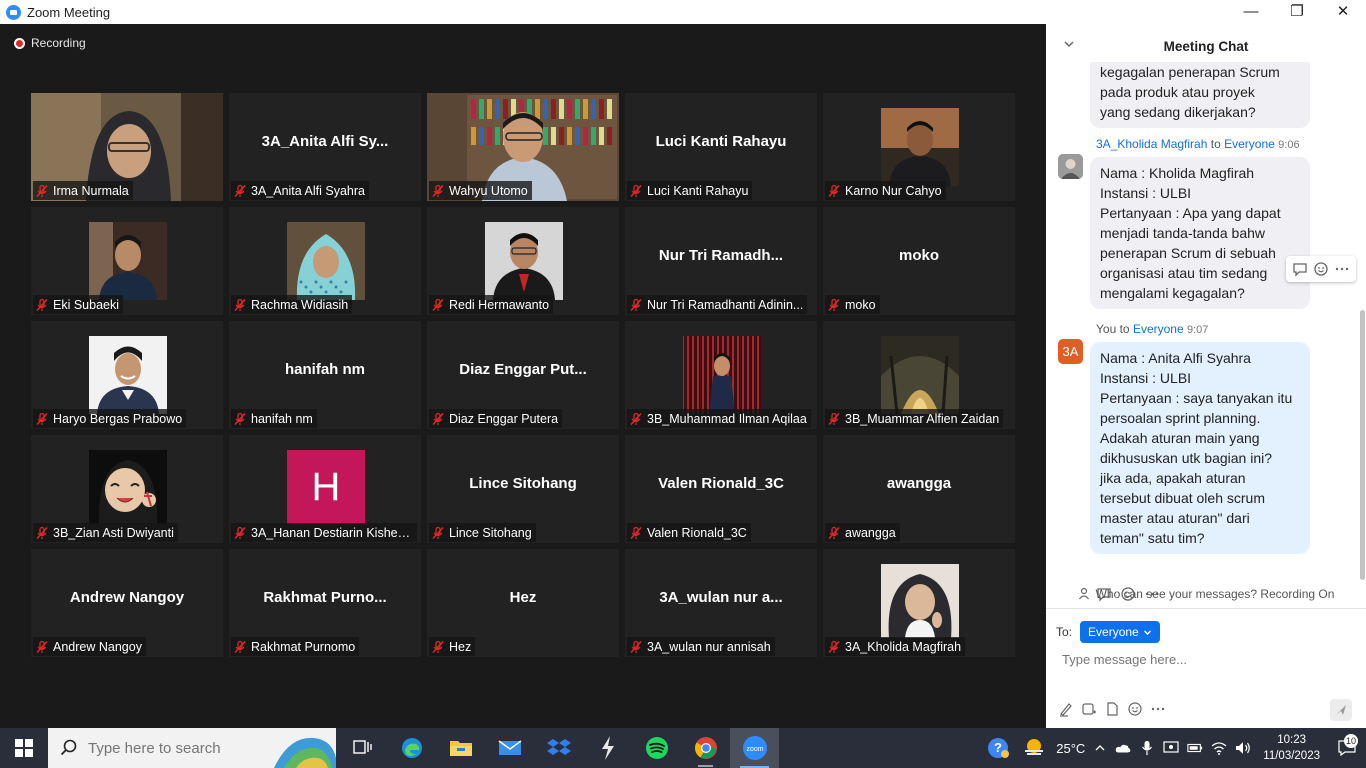  I want to click on participant-avatar, so click(128, 261).